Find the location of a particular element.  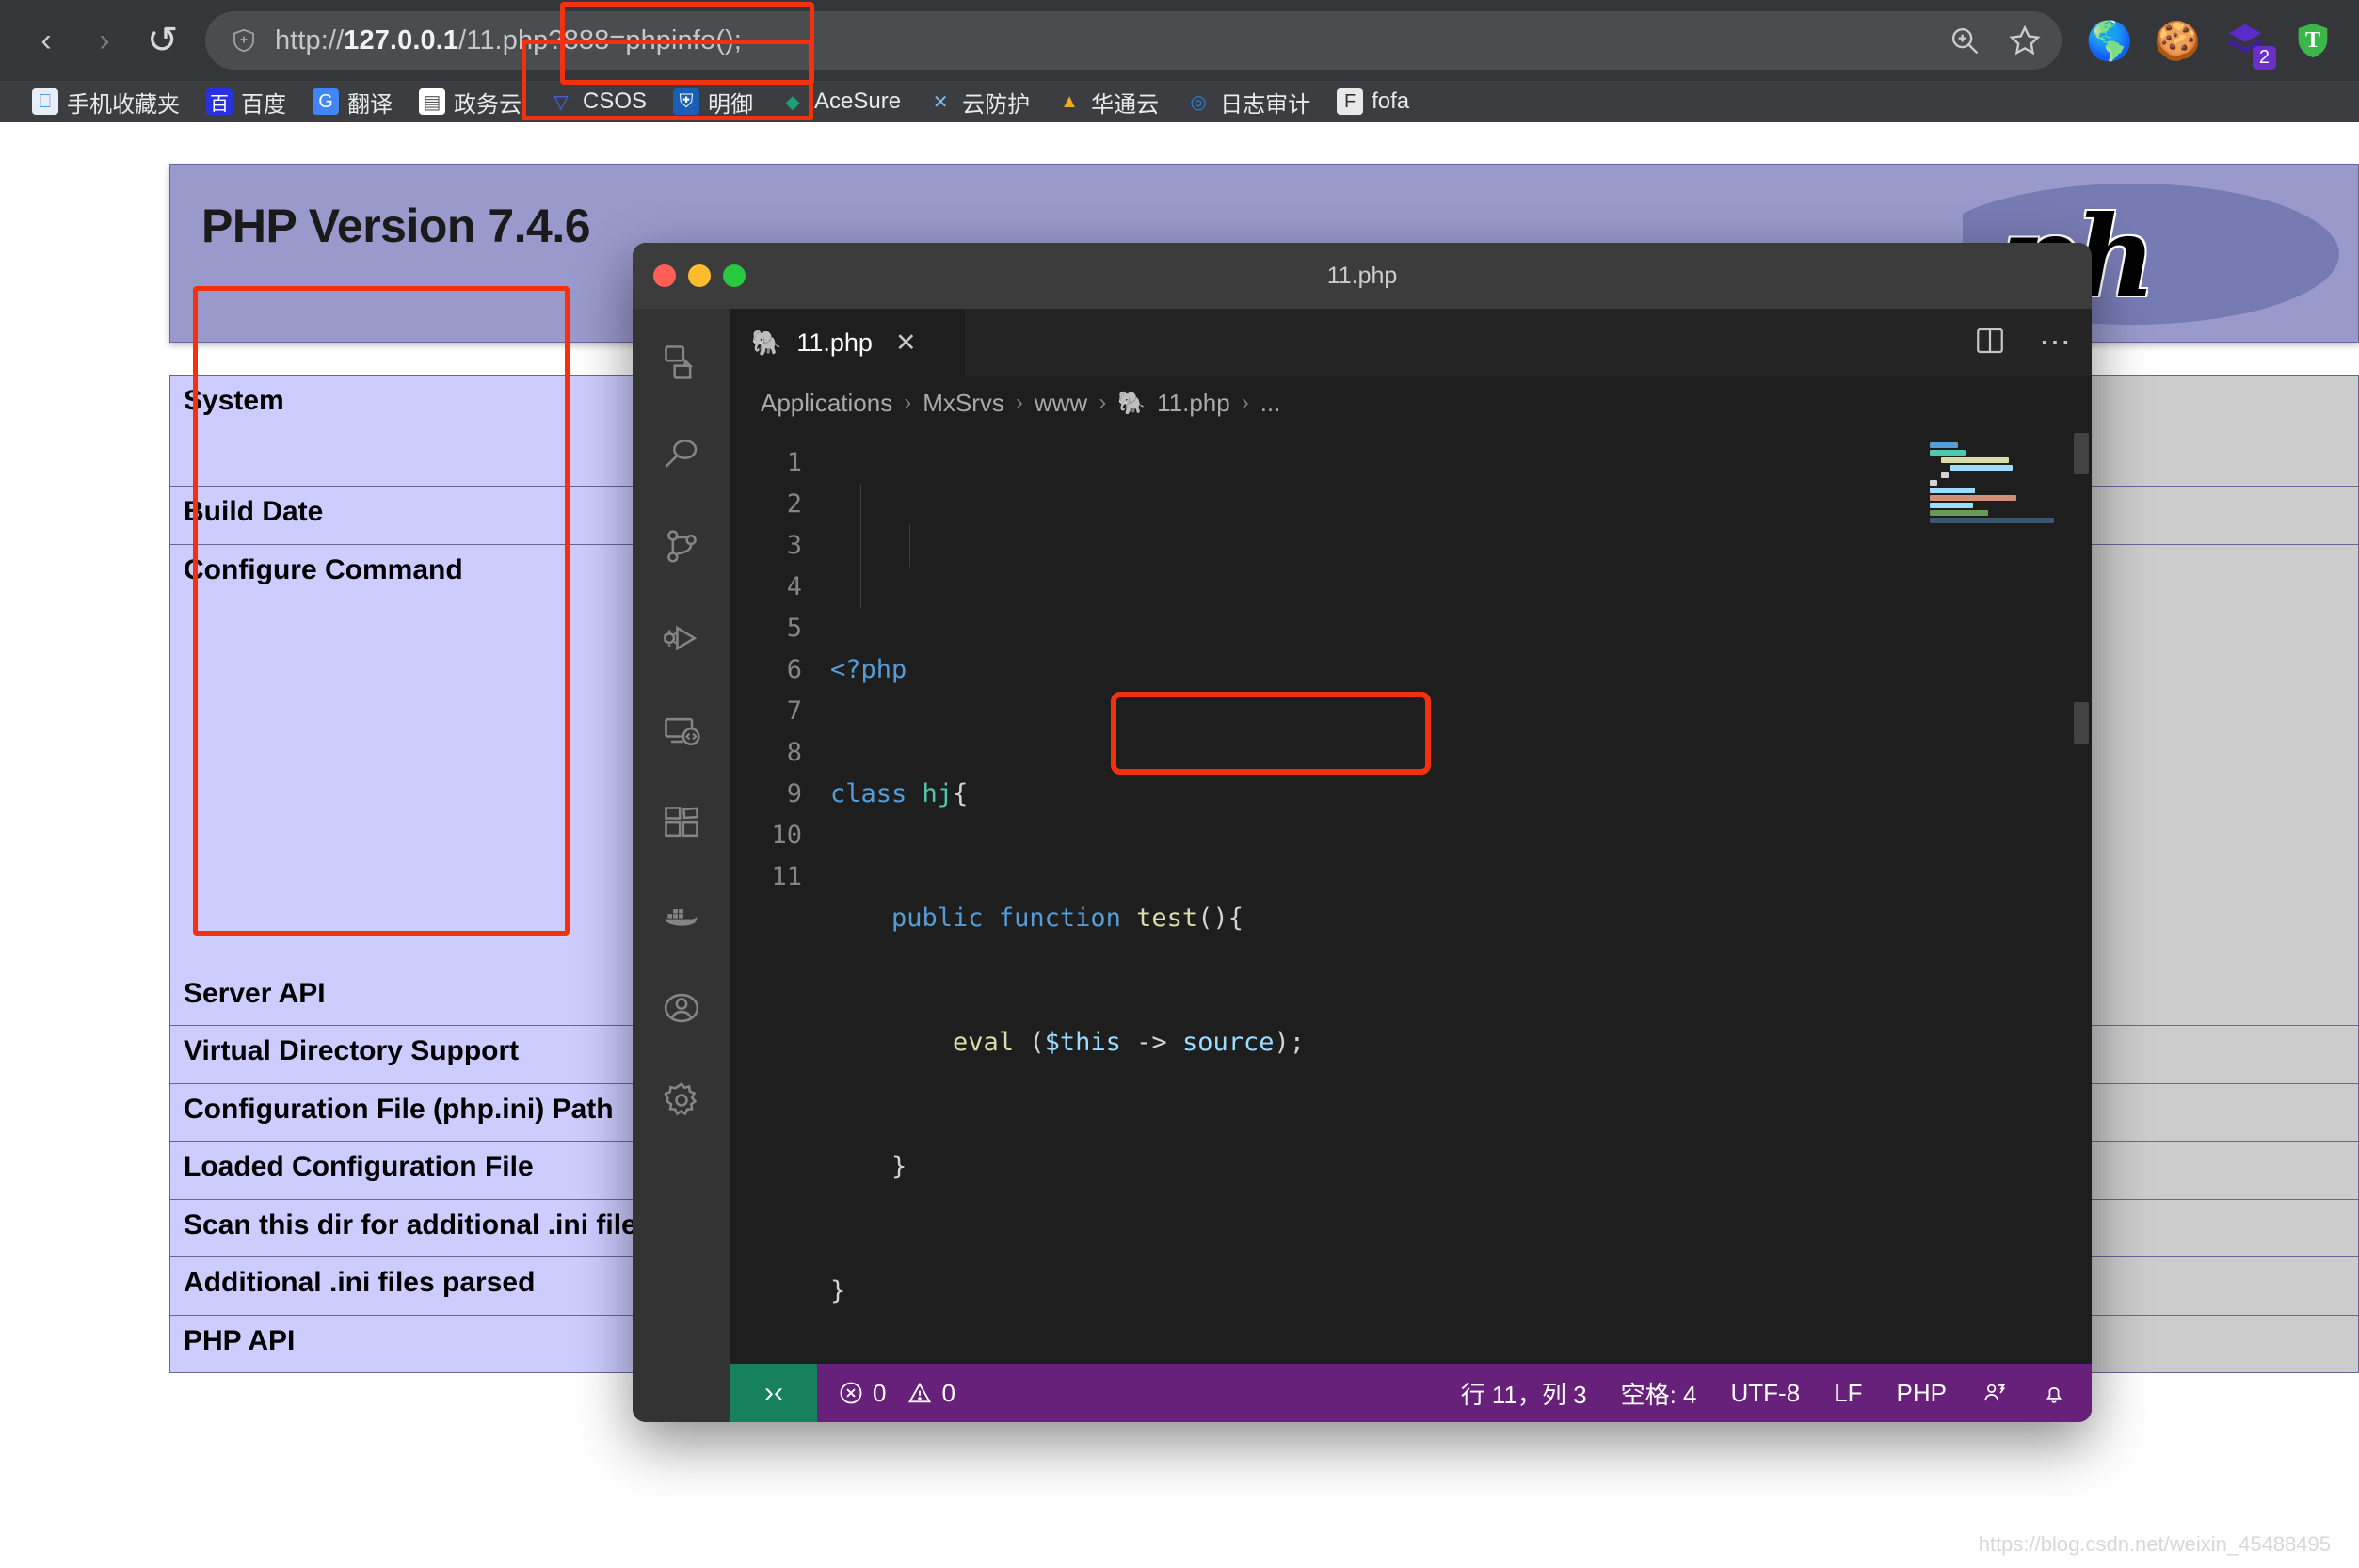

breadcrumb-item-mxsrvs: MxSrvs is located at coordinates (963, 403).